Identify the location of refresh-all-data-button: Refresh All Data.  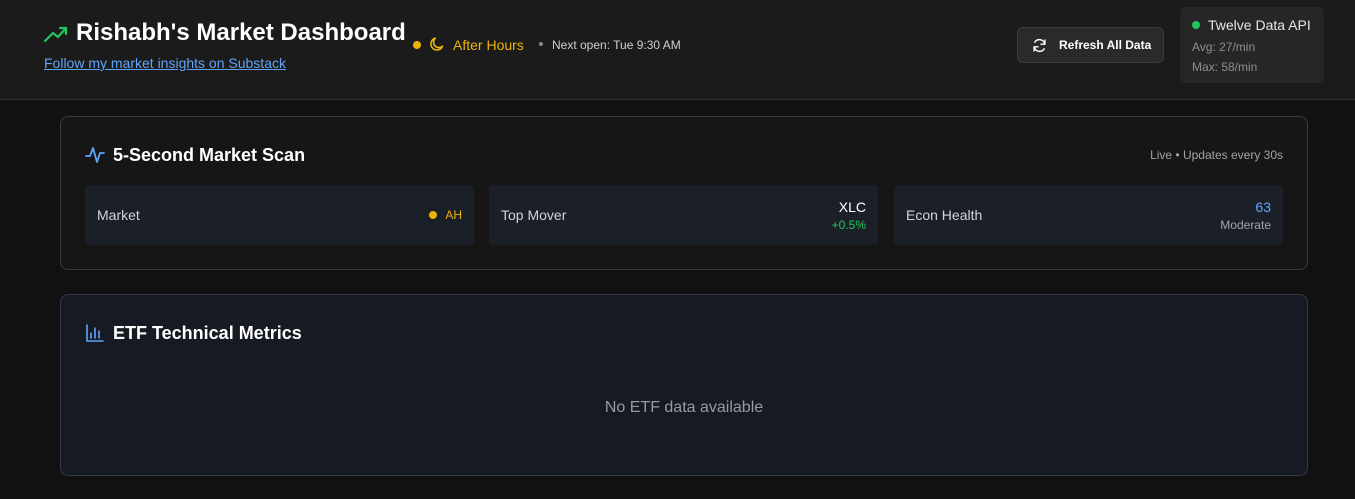
(1090, 45).